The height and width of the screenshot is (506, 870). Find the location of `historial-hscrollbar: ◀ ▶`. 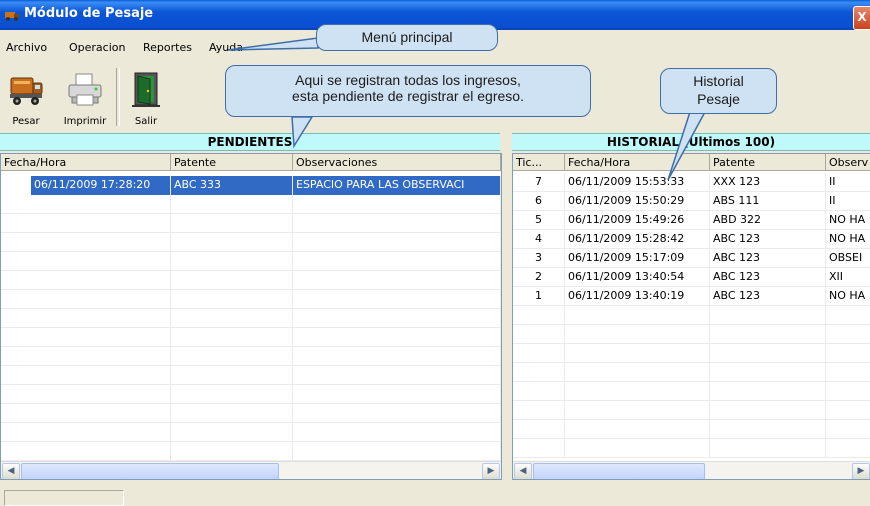

historial-hscrollbar: ◀ ▶ is located at coordinates (691, 470).